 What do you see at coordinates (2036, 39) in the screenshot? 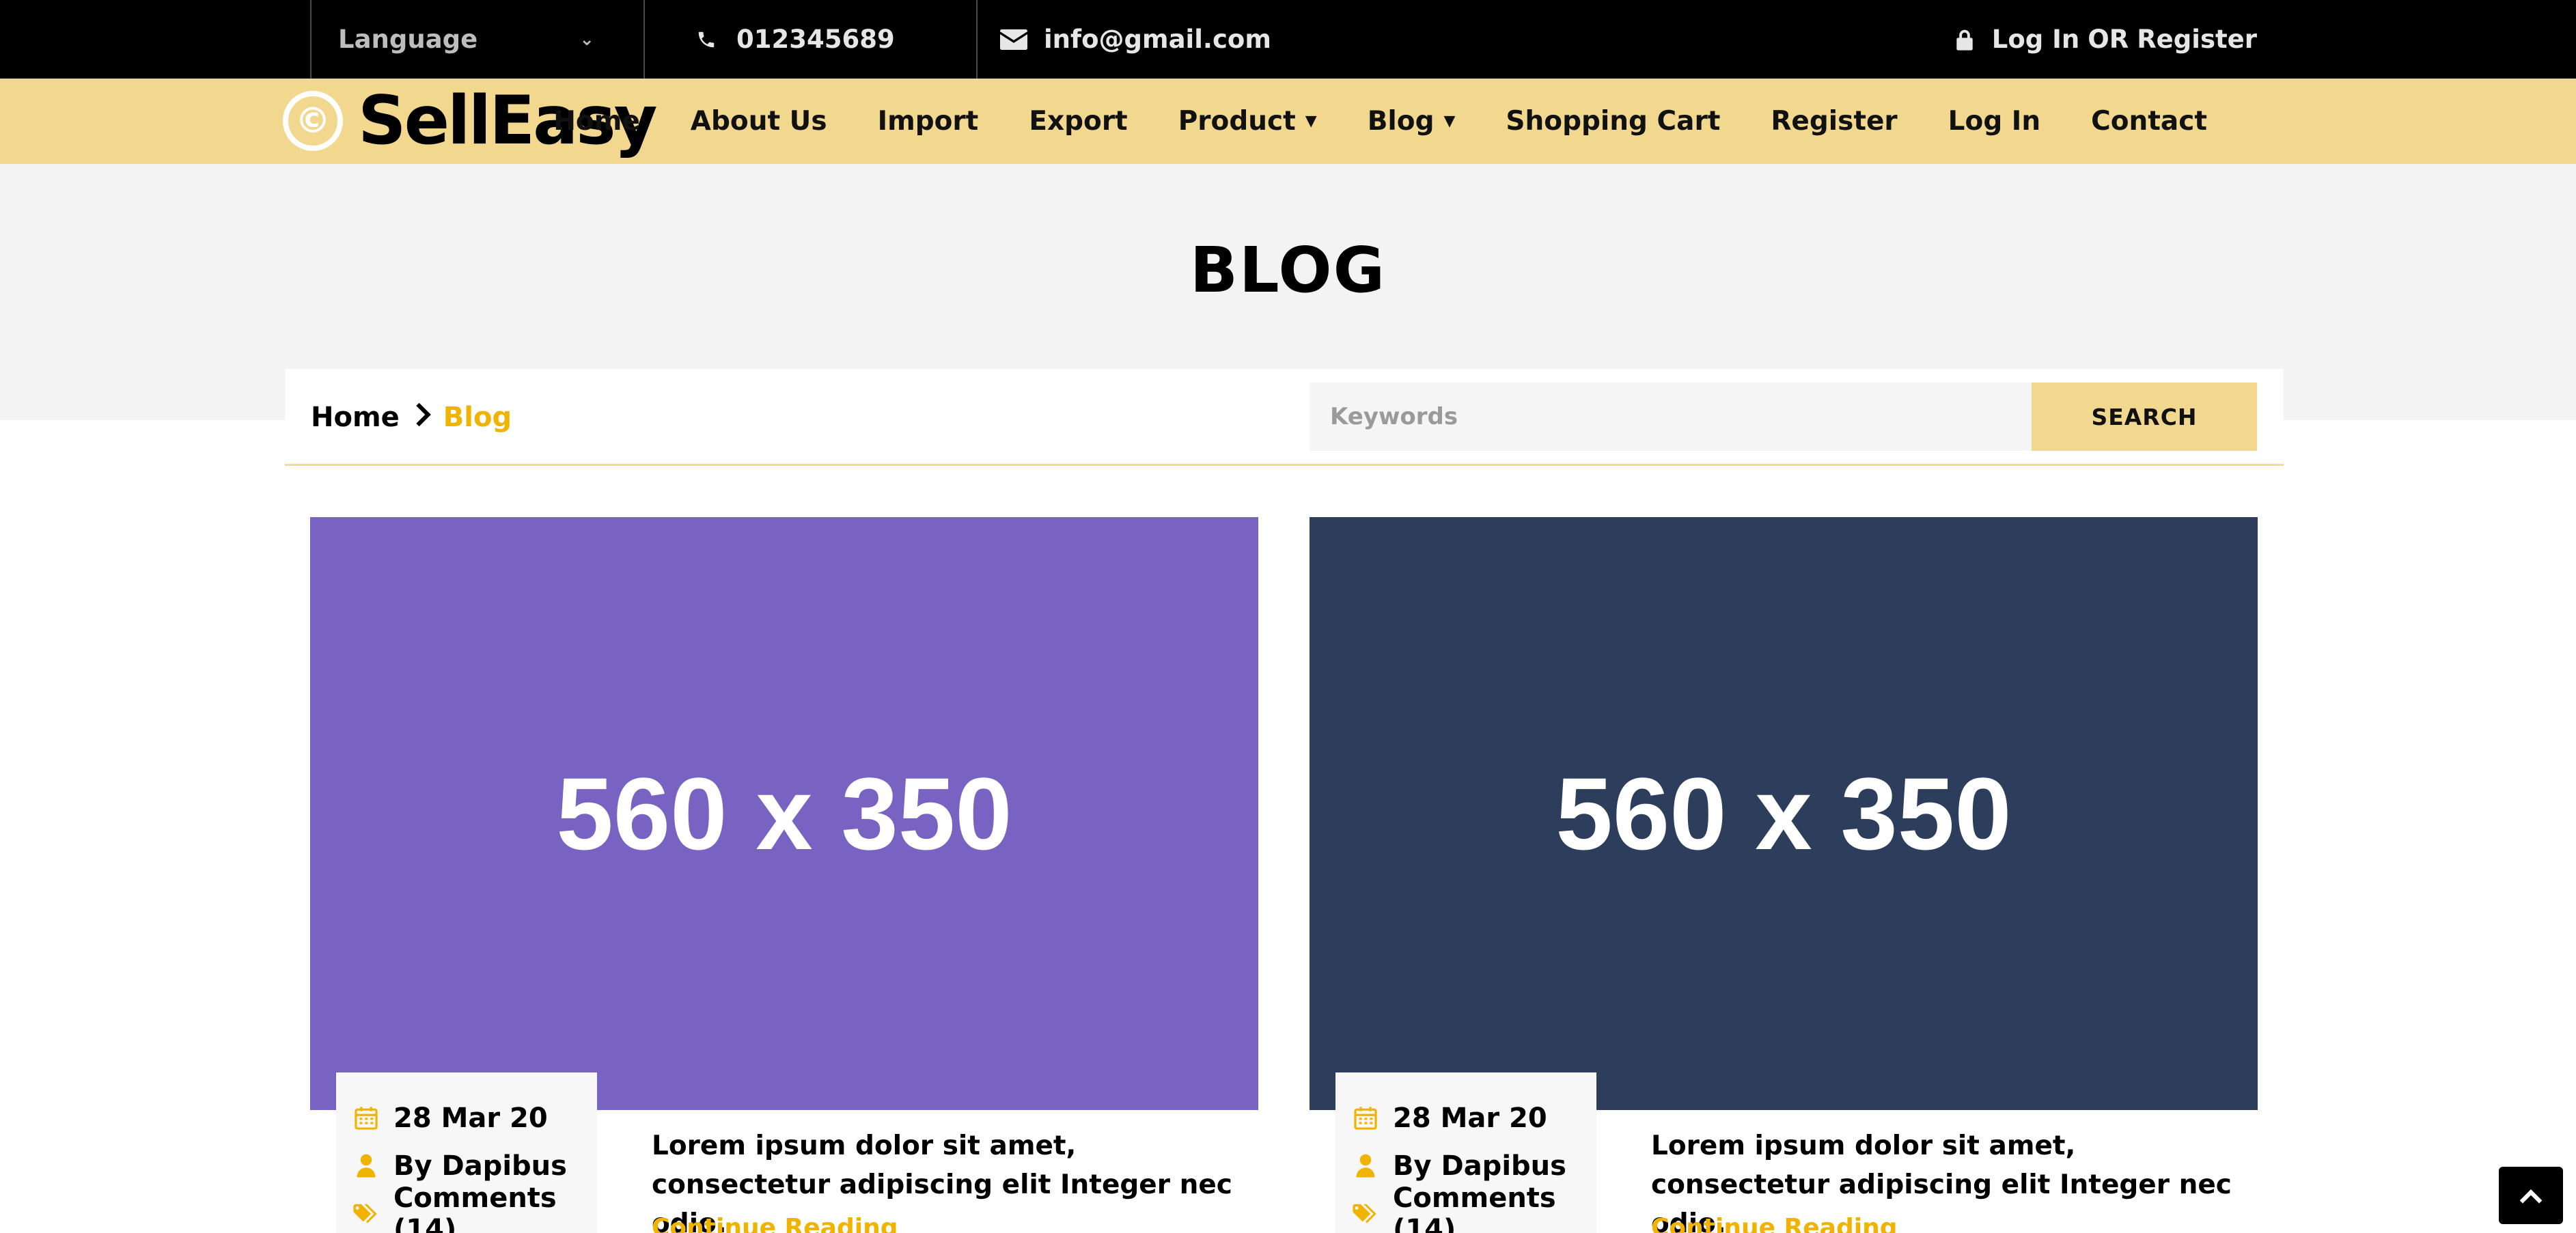
I see `login-link: Log In` at bounding box center [2036, 39].